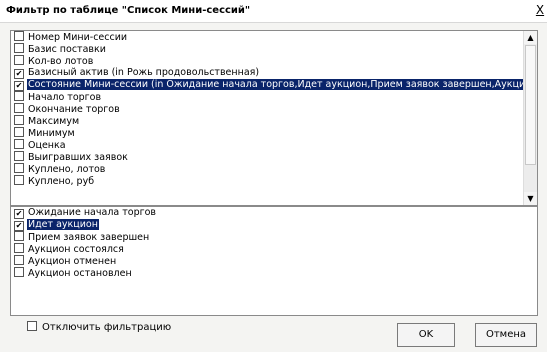  I want to click on field-list-scrollbar: ▲ ▼, so click(530, 118).